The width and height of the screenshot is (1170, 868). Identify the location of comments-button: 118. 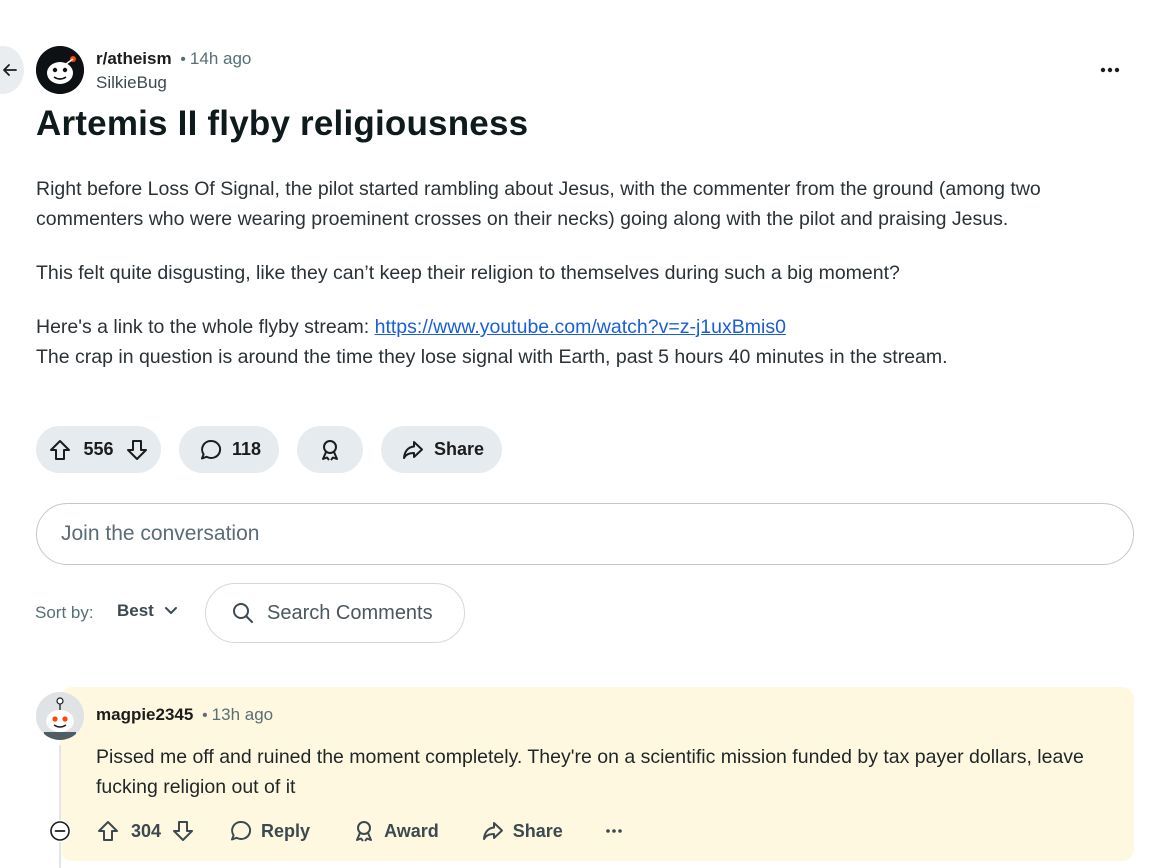
(229, 449).